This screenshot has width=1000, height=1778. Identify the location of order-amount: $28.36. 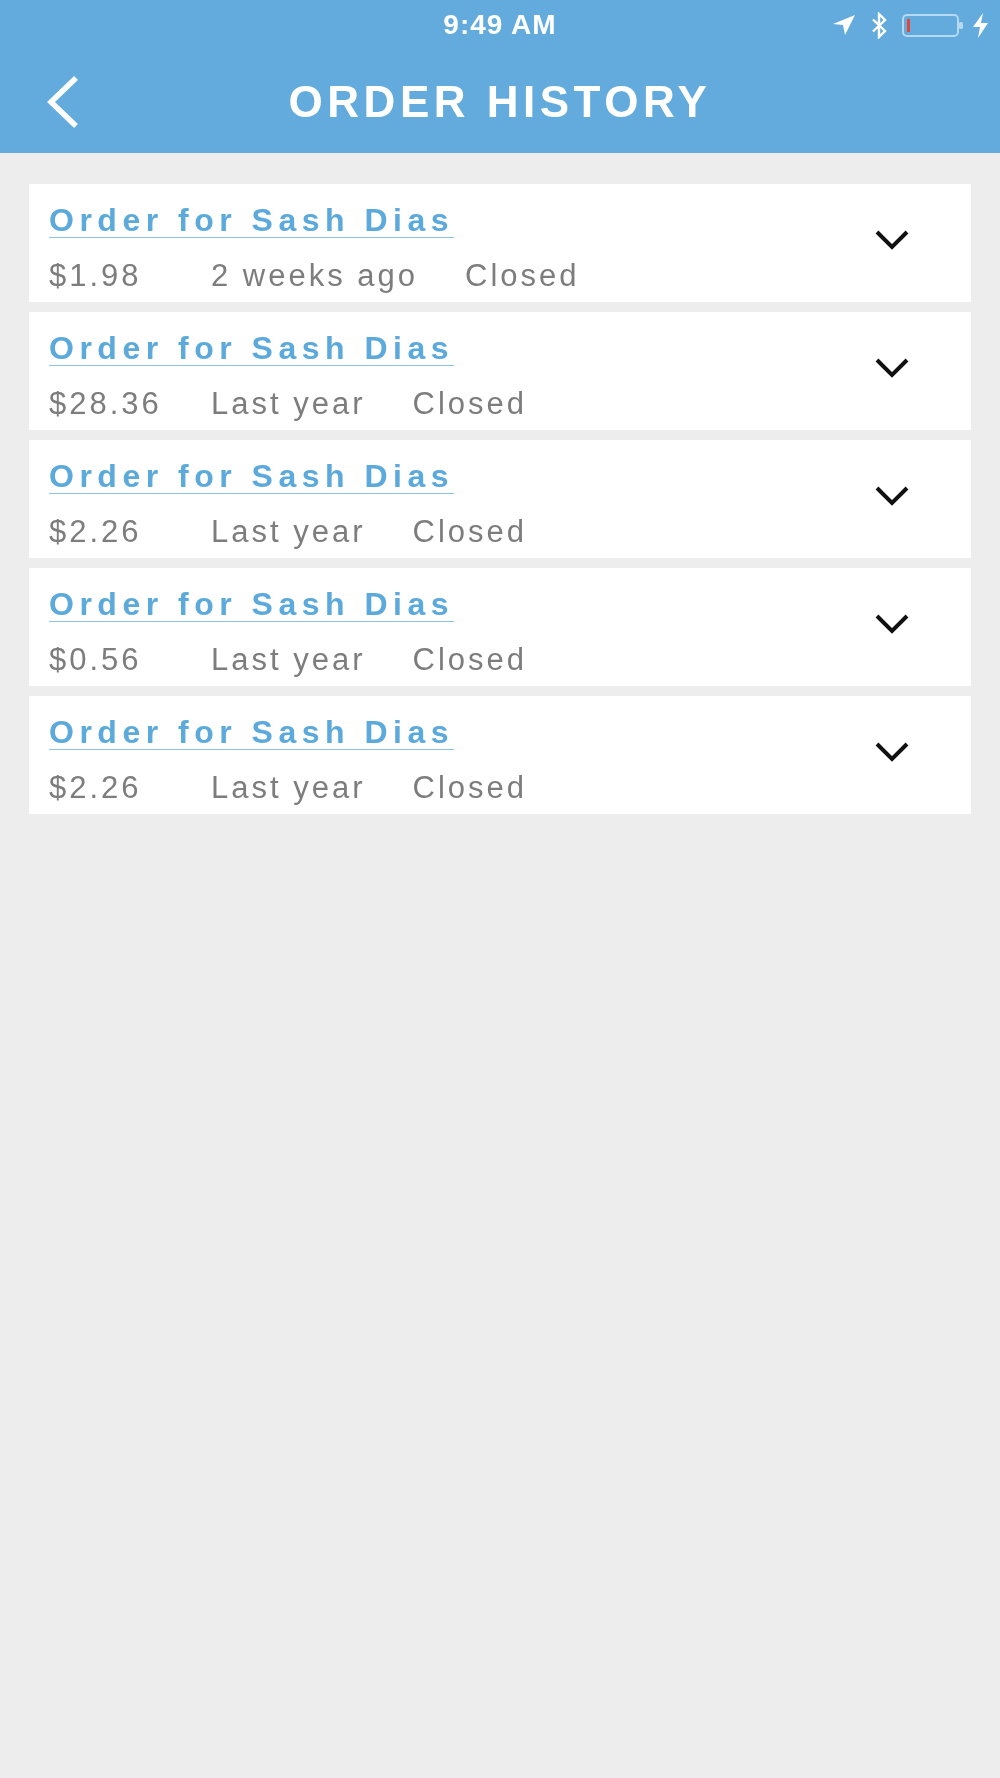
(106, 404).